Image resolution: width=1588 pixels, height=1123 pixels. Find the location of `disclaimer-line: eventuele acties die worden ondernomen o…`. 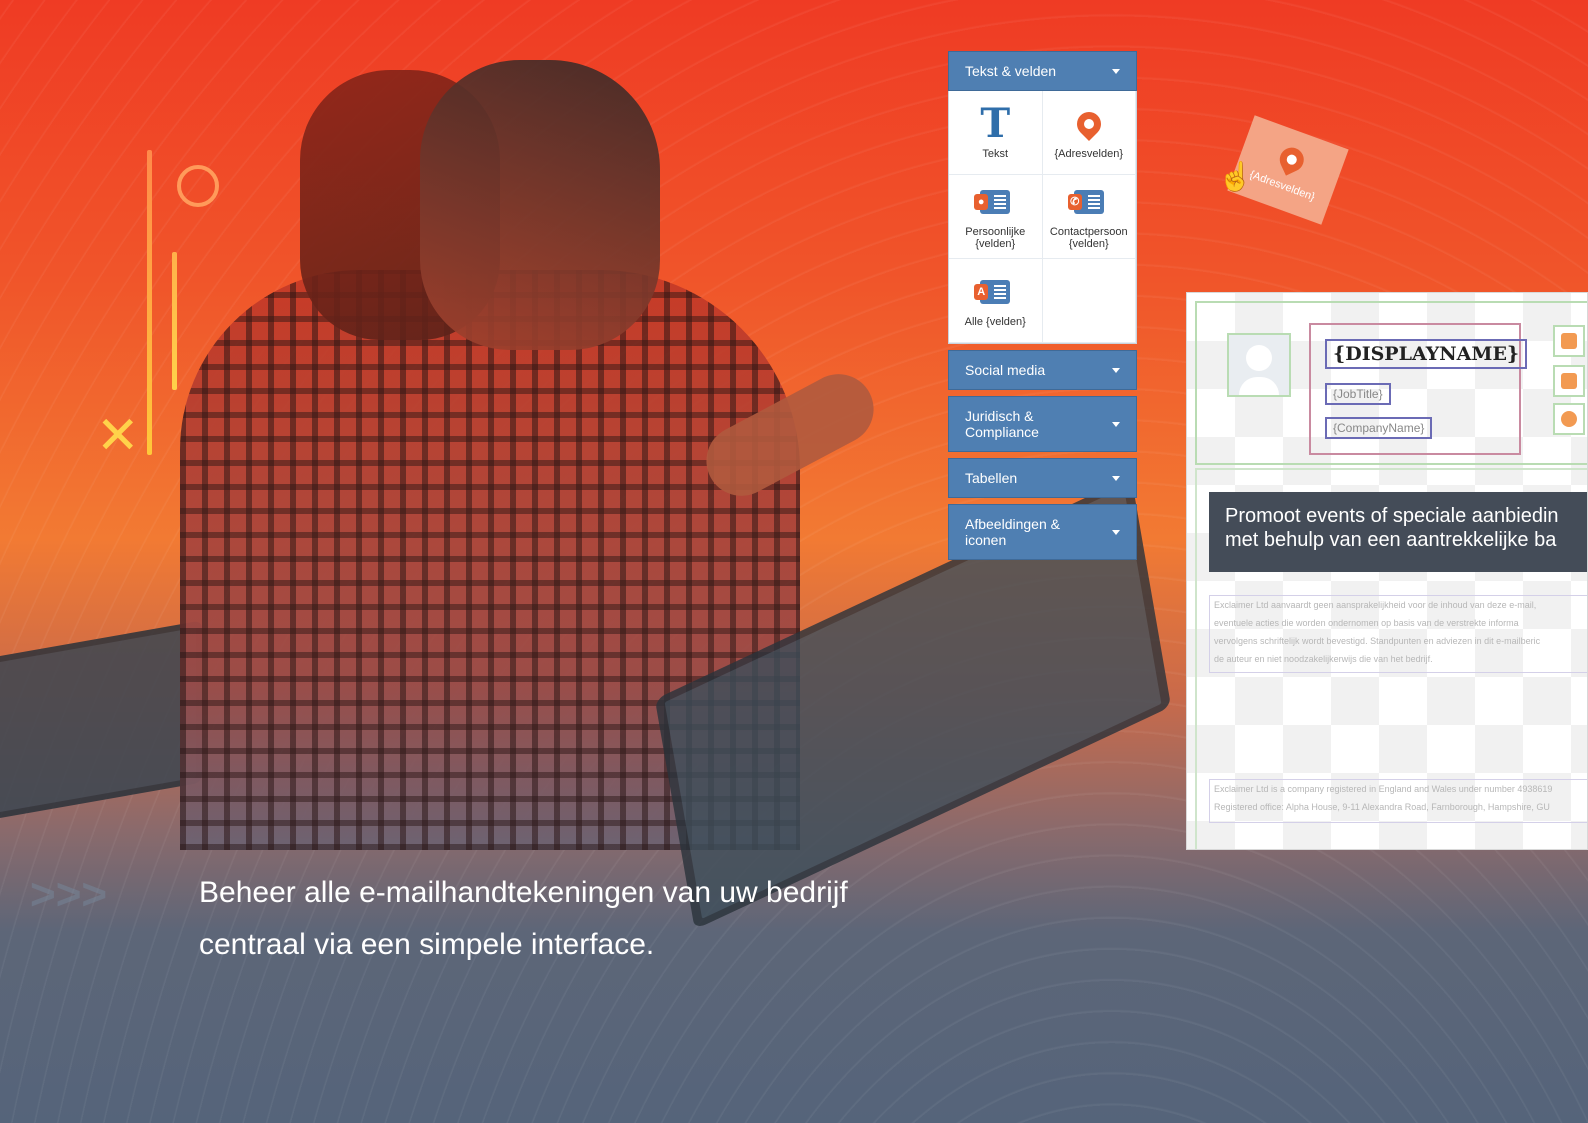

disclaimer-line: eventuele acties die worden ondernomen o… is located at coordinates (1366, 623).